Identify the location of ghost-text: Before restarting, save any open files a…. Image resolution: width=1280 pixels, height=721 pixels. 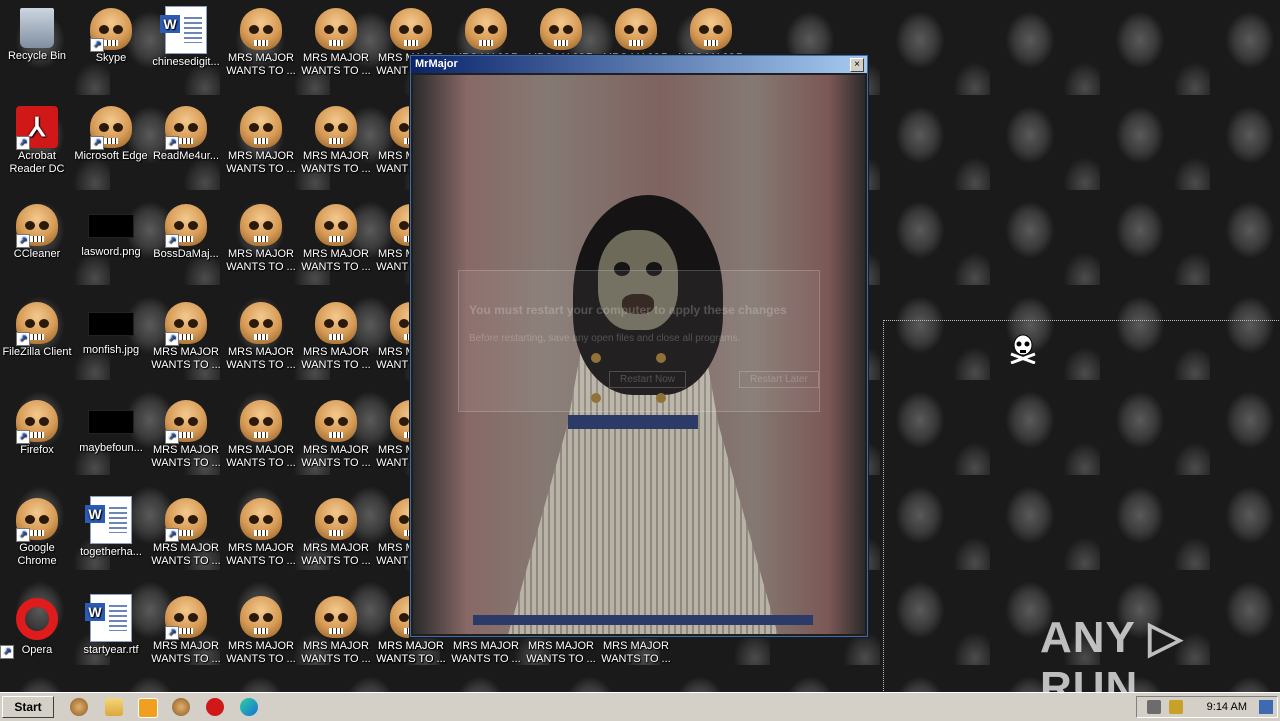
(605, 338).